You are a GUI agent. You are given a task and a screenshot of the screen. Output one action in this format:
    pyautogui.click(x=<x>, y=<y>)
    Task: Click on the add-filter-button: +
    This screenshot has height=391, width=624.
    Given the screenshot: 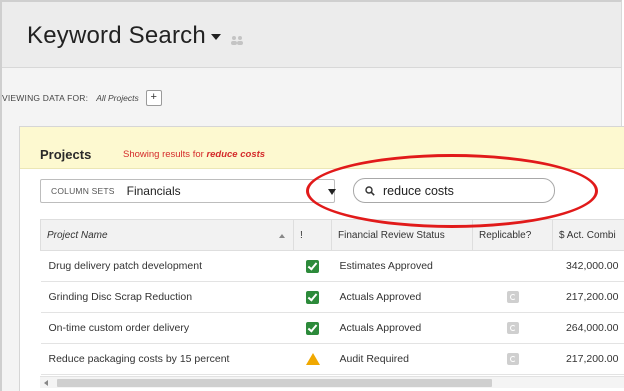 What is the action you would take?
    pyautogui.click(x=153, y=98)
    